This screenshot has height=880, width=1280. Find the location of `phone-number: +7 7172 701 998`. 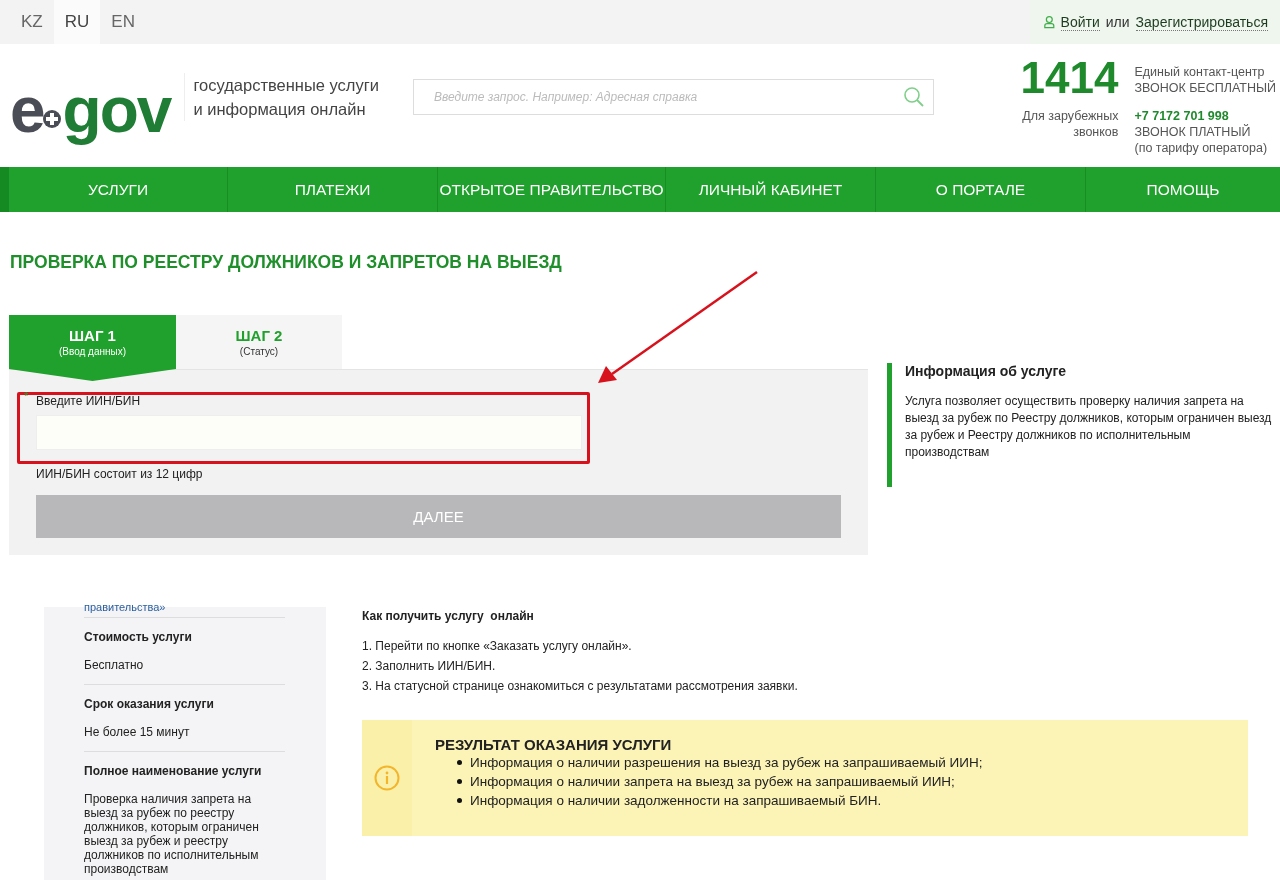

phone-number: +7 7172 701 998 is located at coordinates (1182, 116).